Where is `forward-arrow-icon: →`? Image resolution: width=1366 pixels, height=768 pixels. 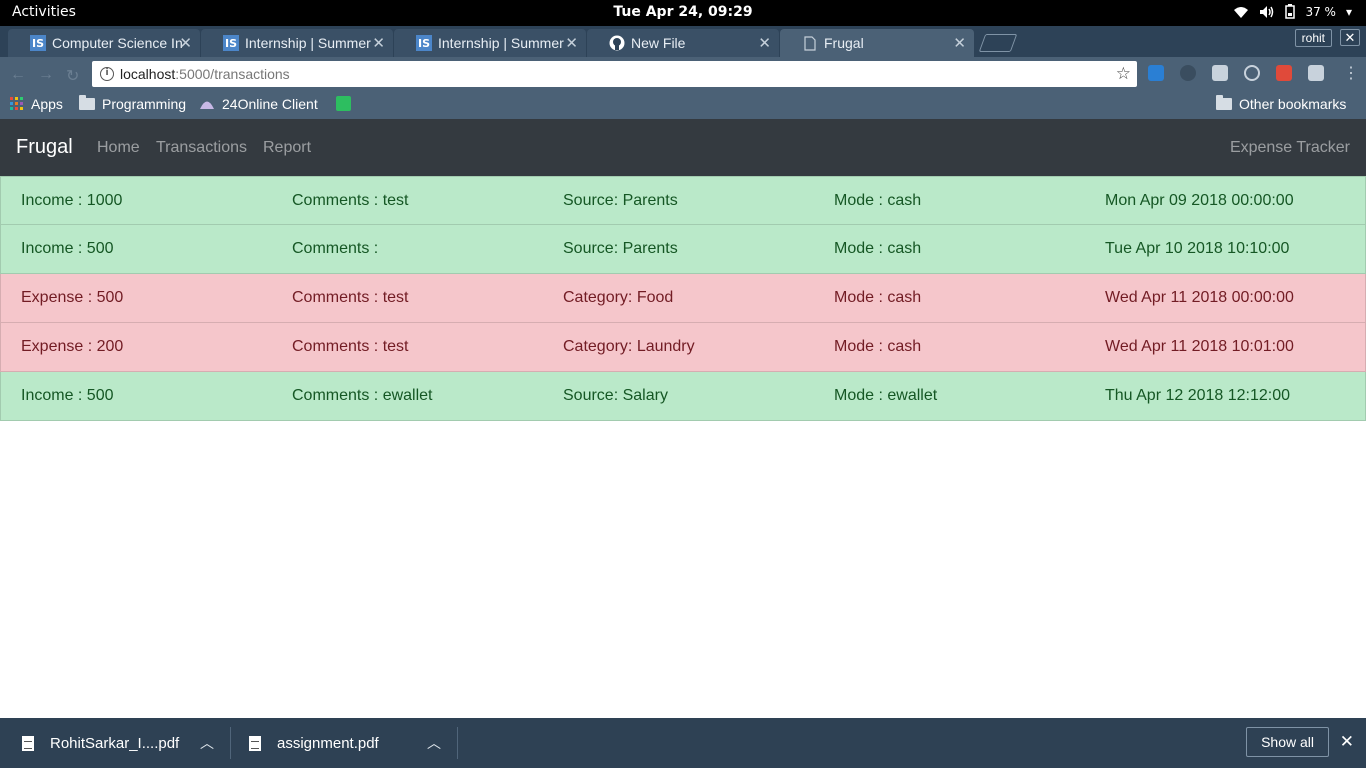 forward-arrow-icon: → is located at coordinates (46, 75).